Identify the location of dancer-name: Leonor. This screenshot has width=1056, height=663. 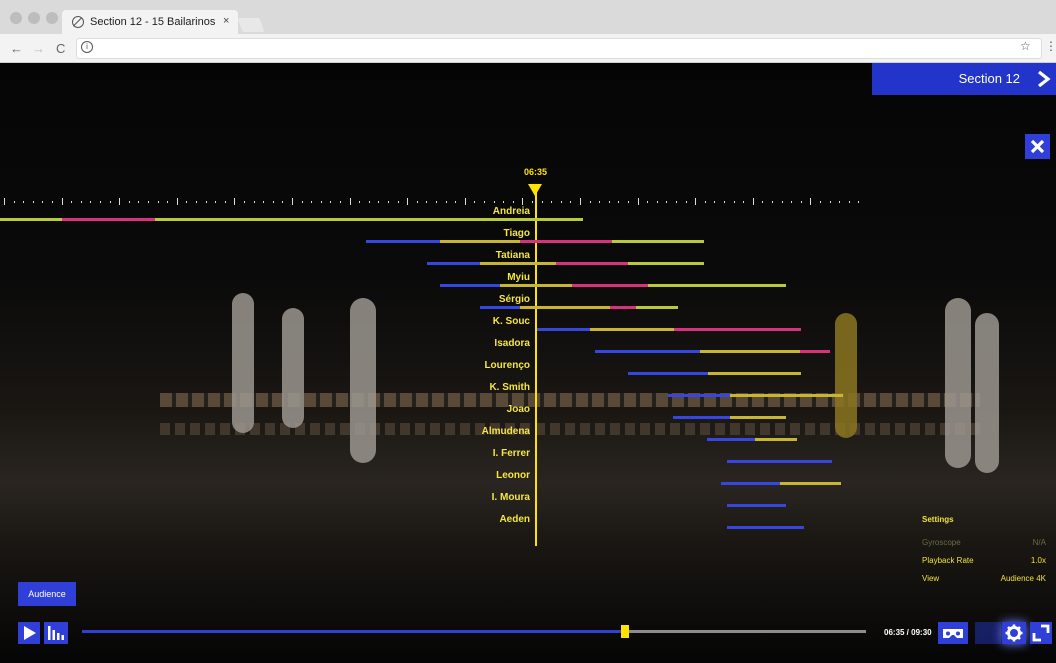
(513, 475).